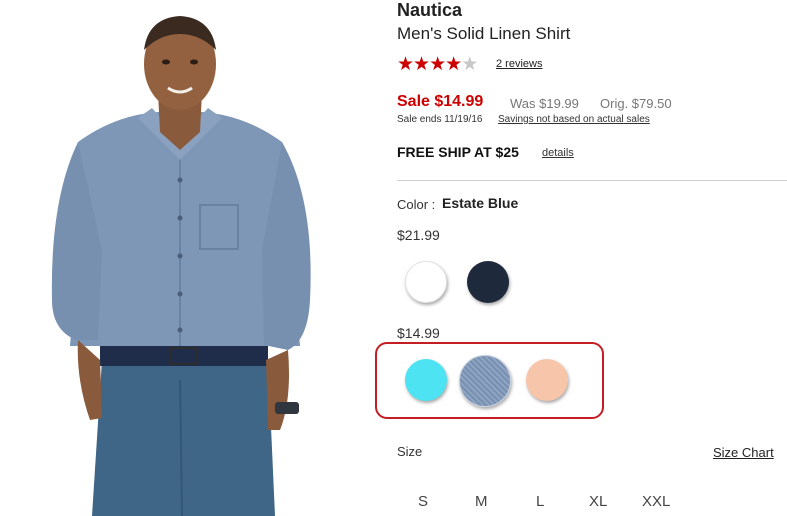 This screenshot has width=787, height=516. I want to click on selected-color-name: Estate Blue, so click(480, 203).